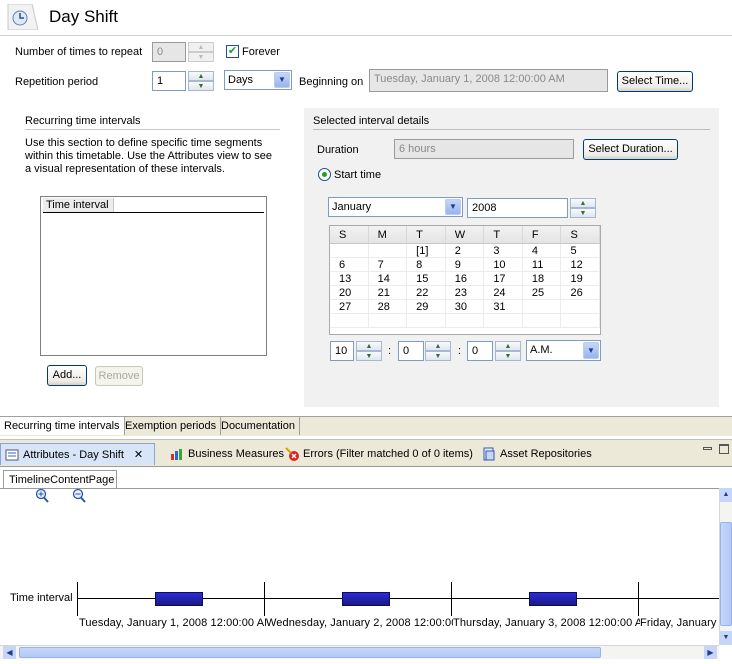 Image resolution: width=732 pixels, height=664 pixels. Describe the element at coordinates (537, 454) in the screenshot. I see `view-tab-asset-repositories: Asset Repositories` at that location.